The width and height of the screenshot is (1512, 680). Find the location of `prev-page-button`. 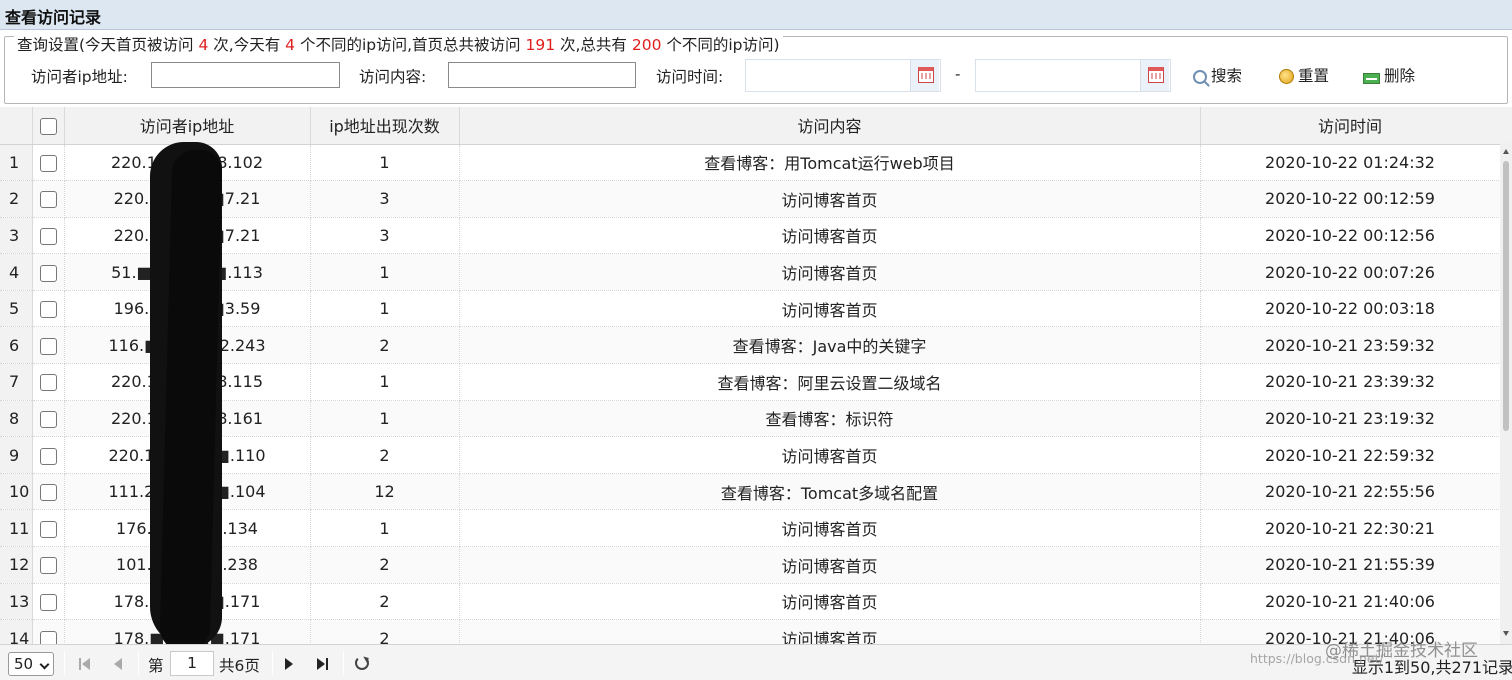

prev-page-button is located at coordinates (120, 664).